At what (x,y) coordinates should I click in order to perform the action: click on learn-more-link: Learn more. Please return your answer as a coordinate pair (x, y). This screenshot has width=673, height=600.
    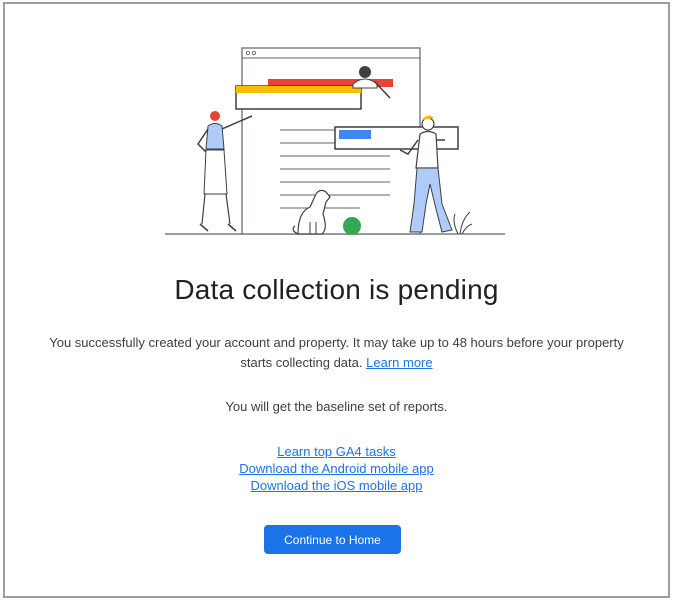
    Looking at the image, I should click on (399, 362).